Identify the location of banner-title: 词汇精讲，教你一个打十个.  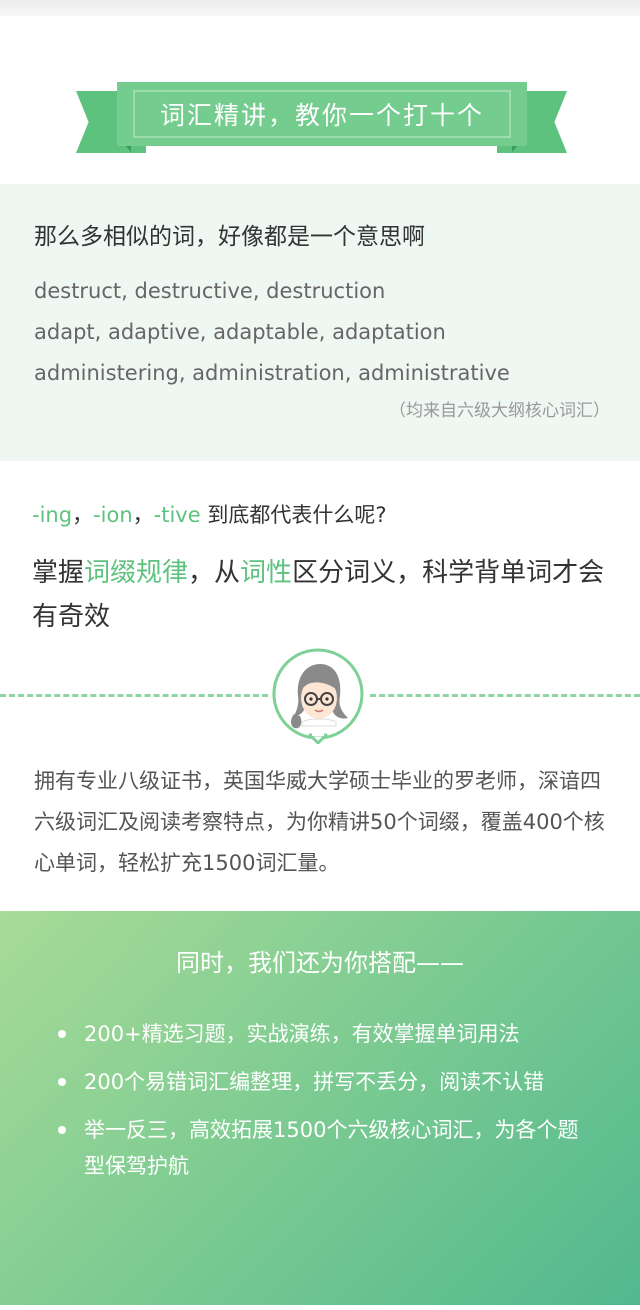
(321, 115).